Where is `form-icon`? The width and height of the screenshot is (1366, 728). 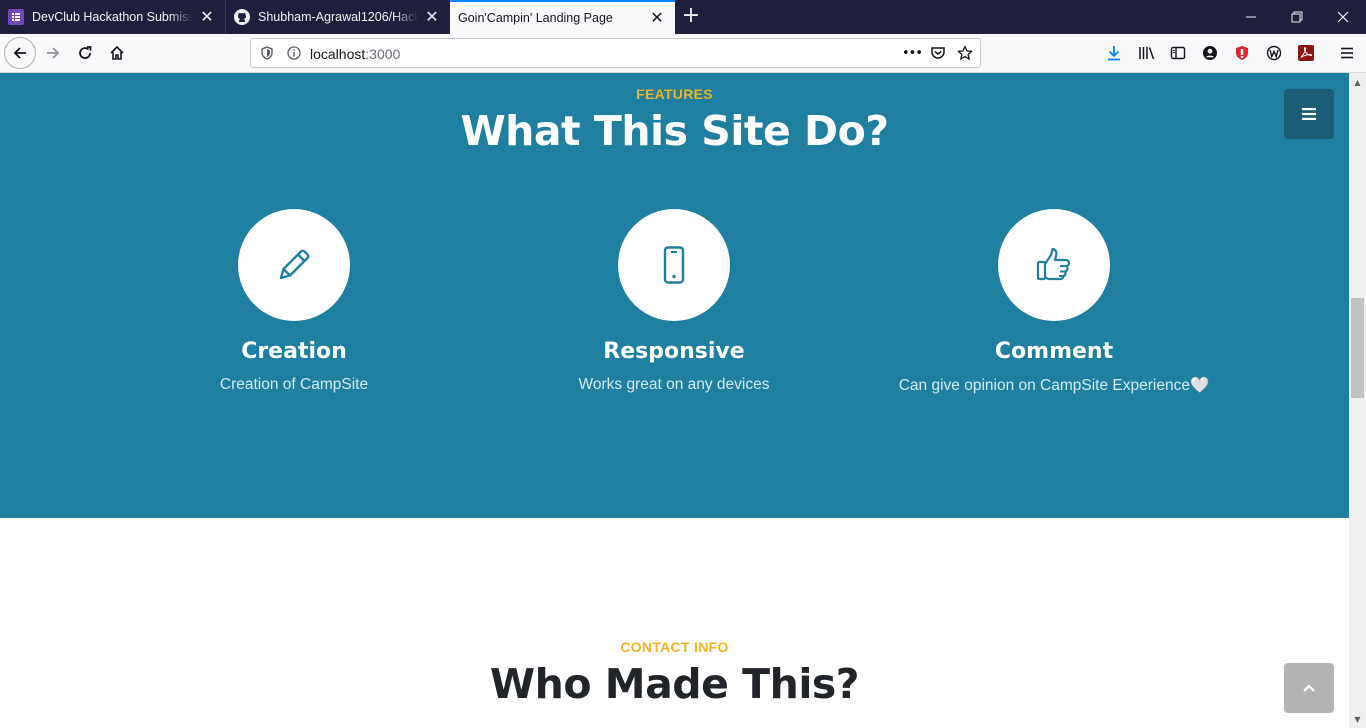 form-icon is located at coordinates (16, 17).